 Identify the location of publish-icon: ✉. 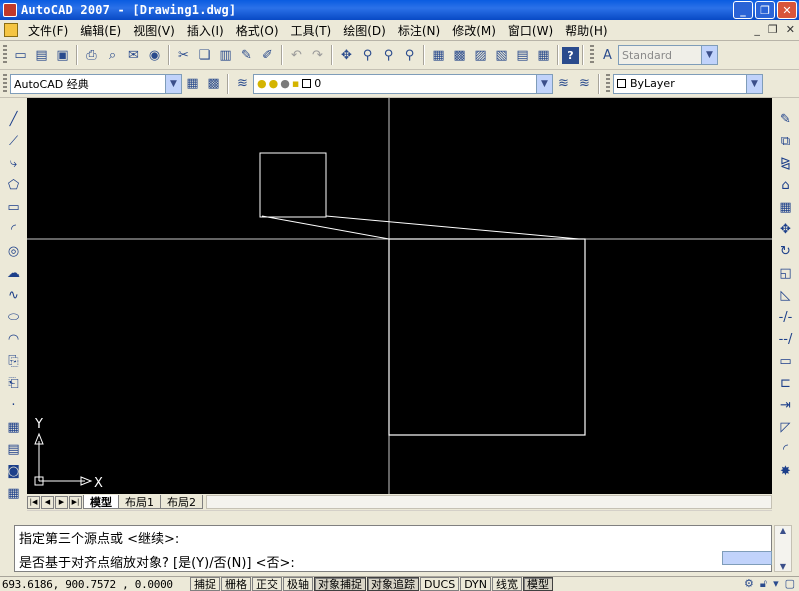
(133, 55).